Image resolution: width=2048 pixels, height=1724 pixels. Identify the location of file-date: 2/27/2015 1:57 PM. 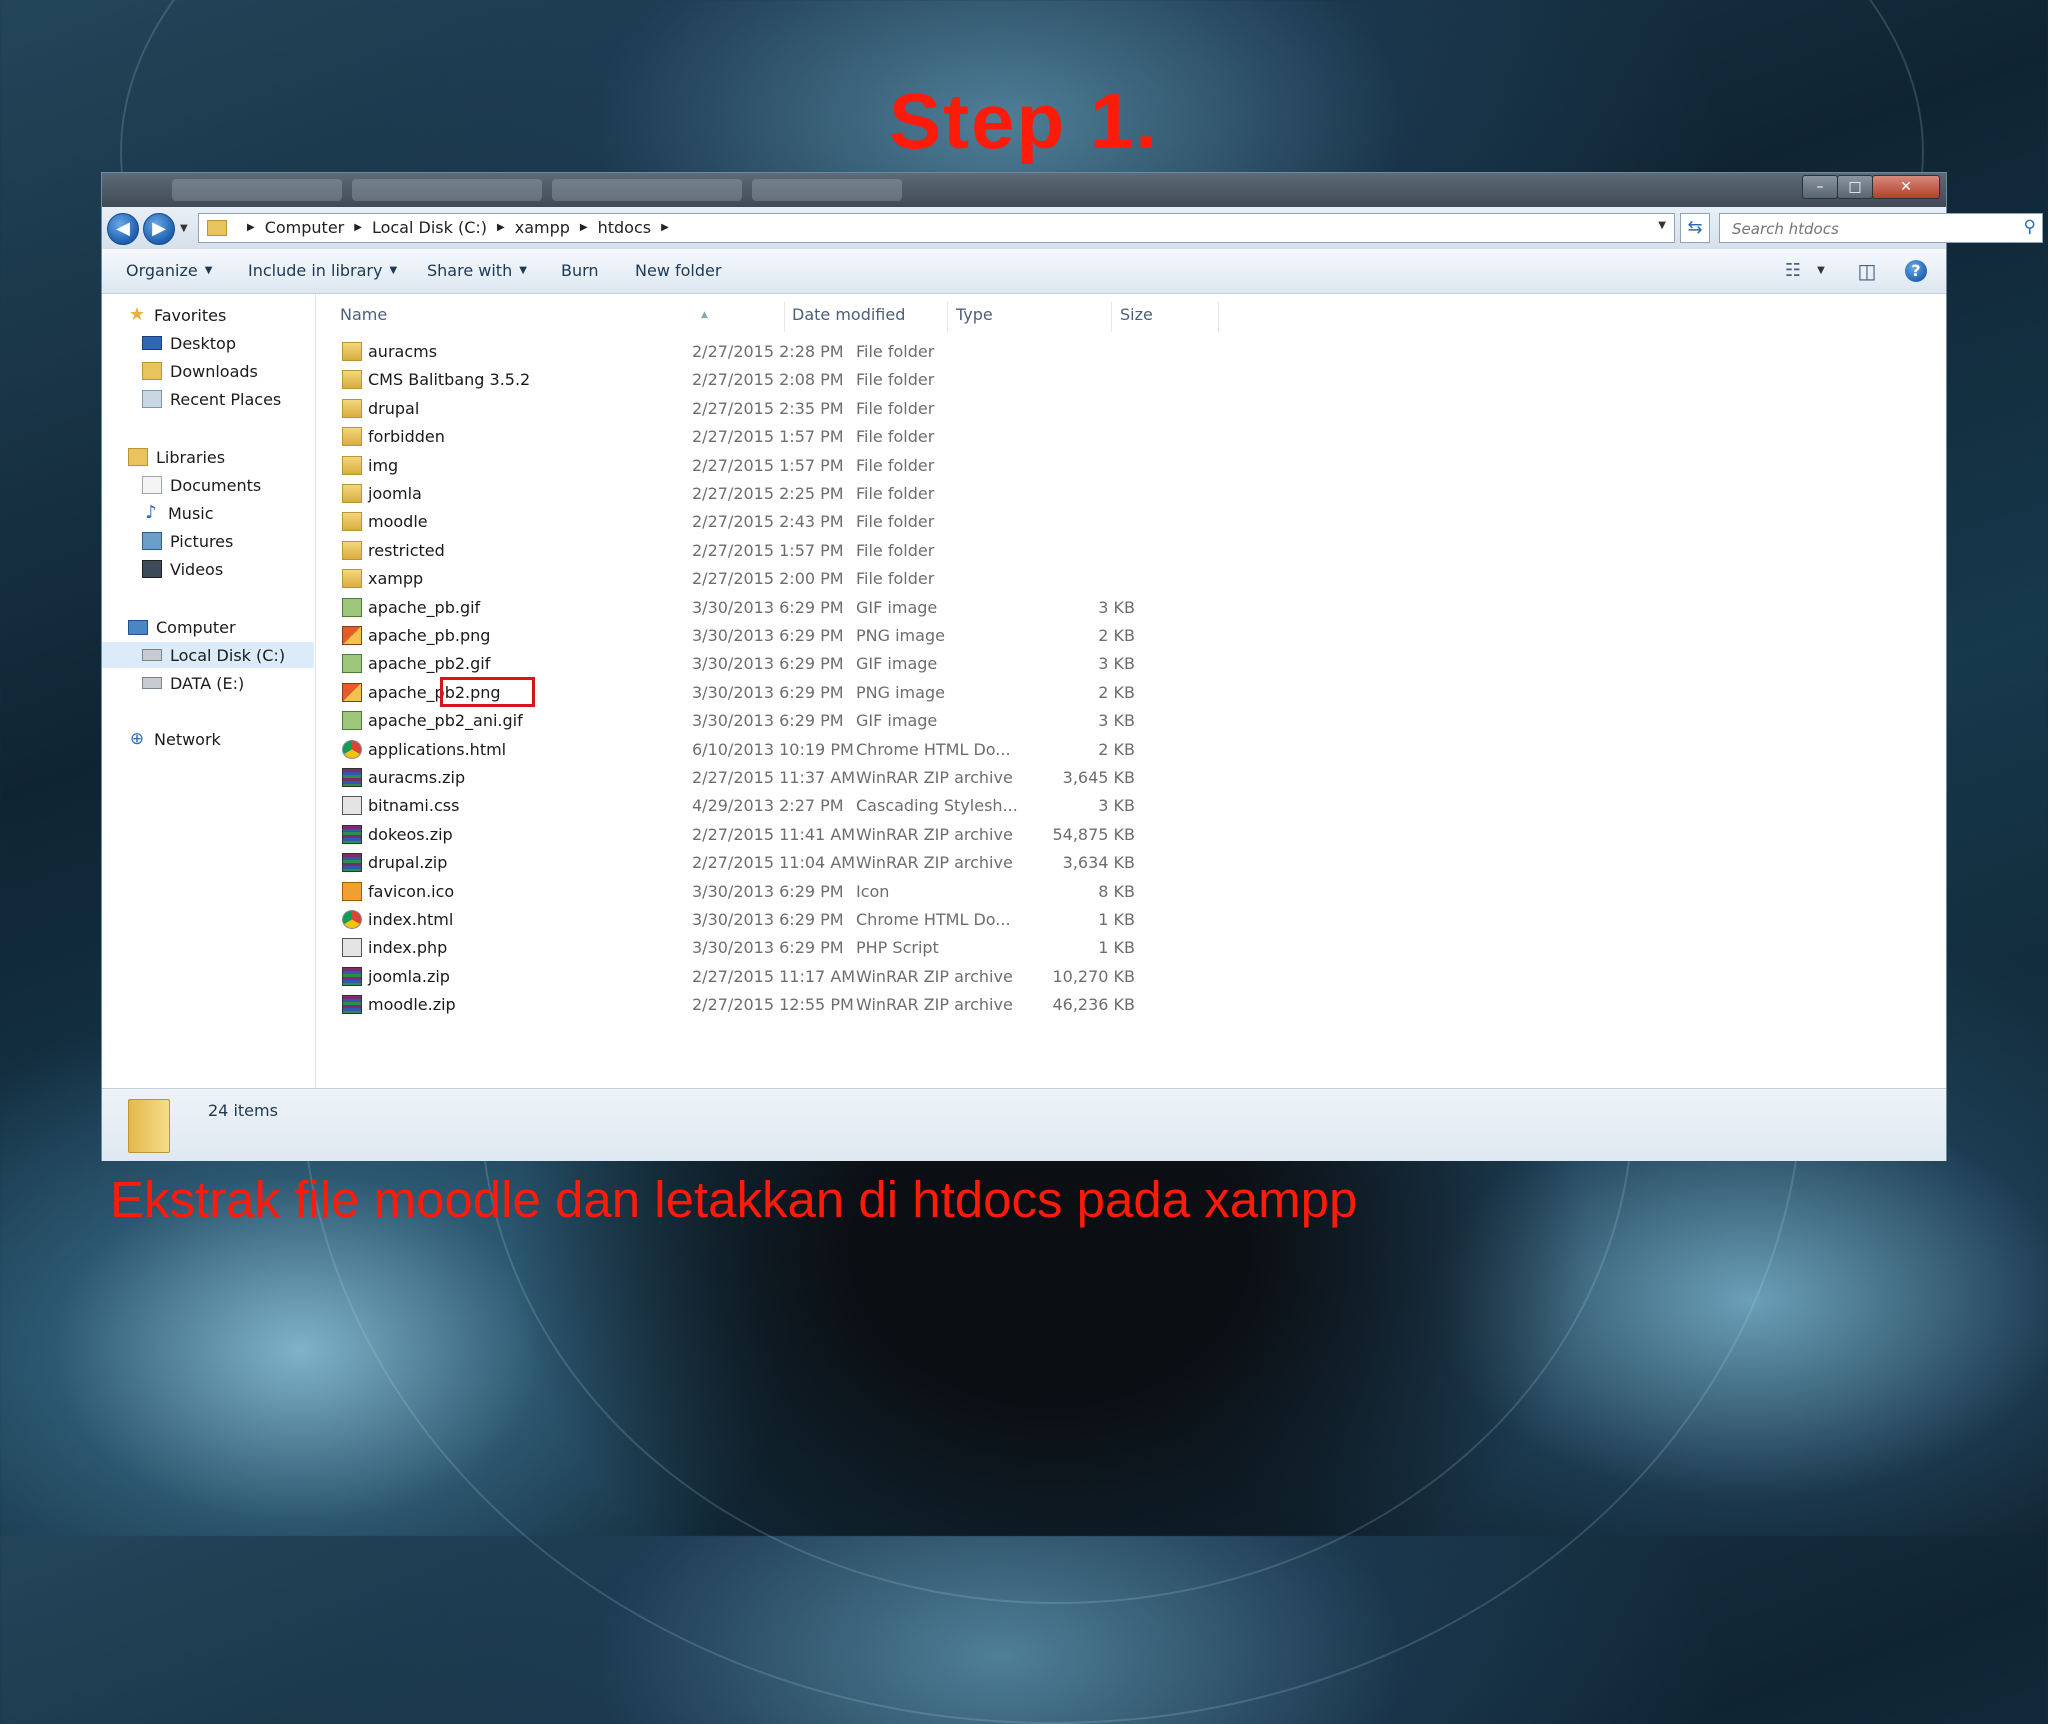
(768, 437).